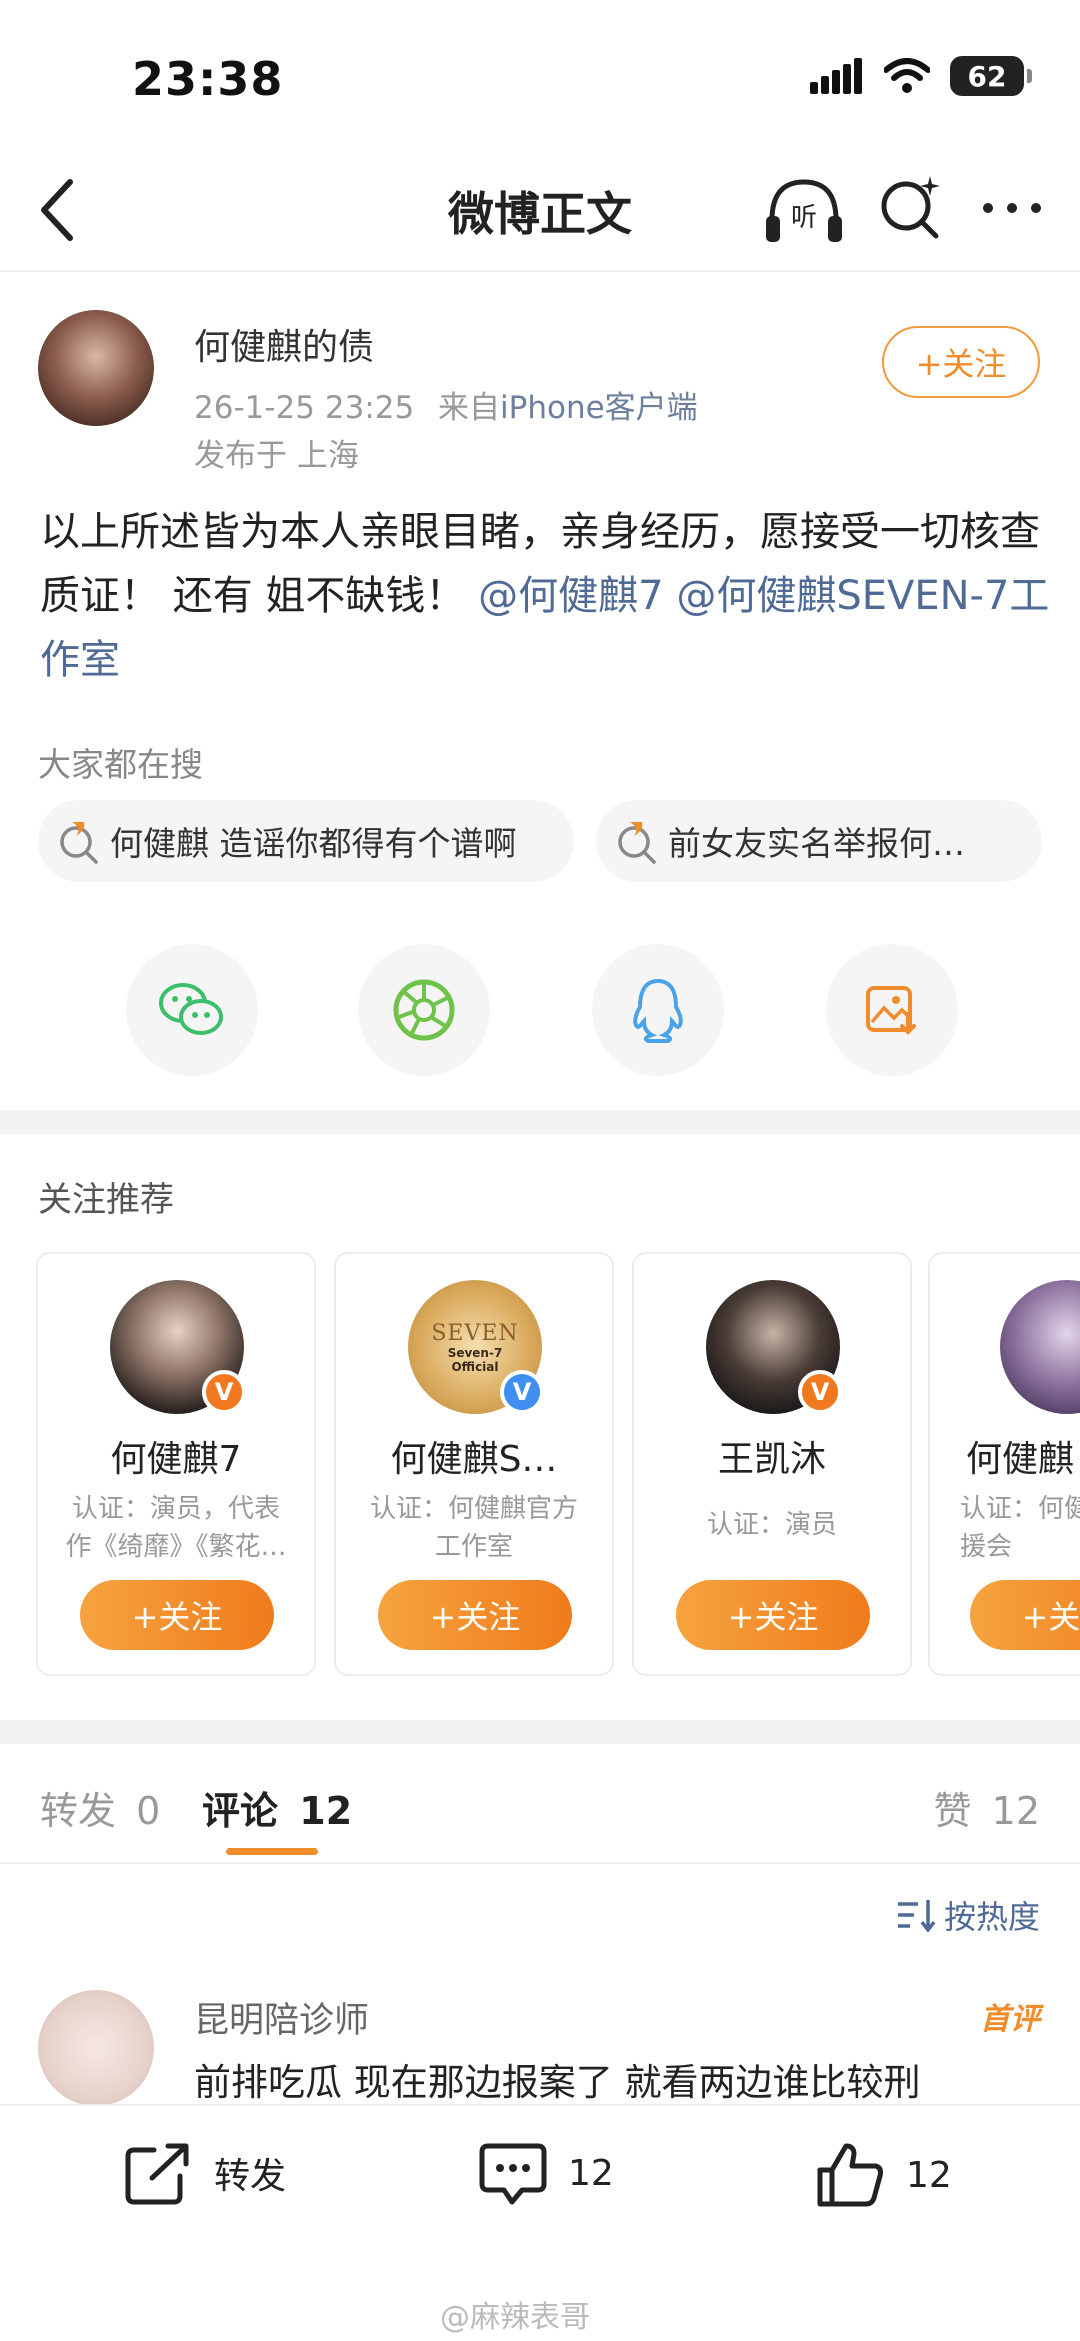 This screenshot has height=2341, width=1080. Describe the element at coordinates (916, 1916) in the screenshot. I see `sort-icon` at that location.